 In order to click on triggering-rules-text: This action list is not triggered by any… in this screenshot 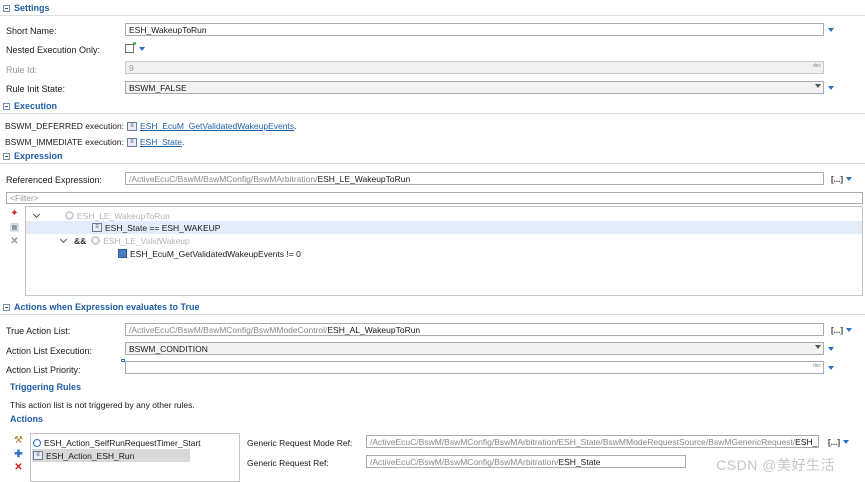, I will do `click(102, 405)`.